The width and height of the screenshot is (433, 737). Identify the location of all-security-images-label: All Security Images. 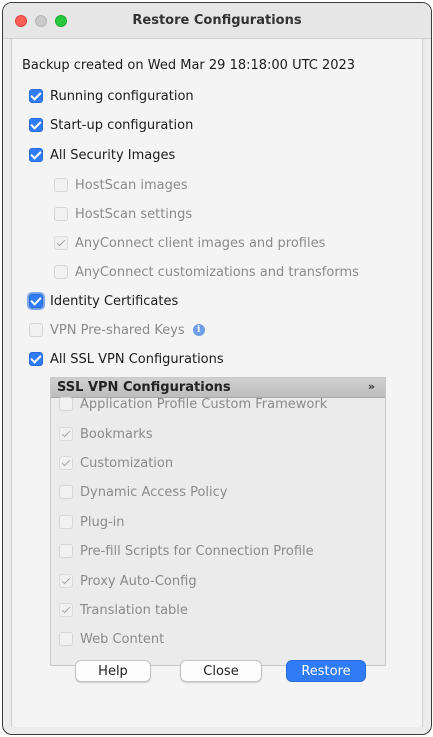
(113, 155).